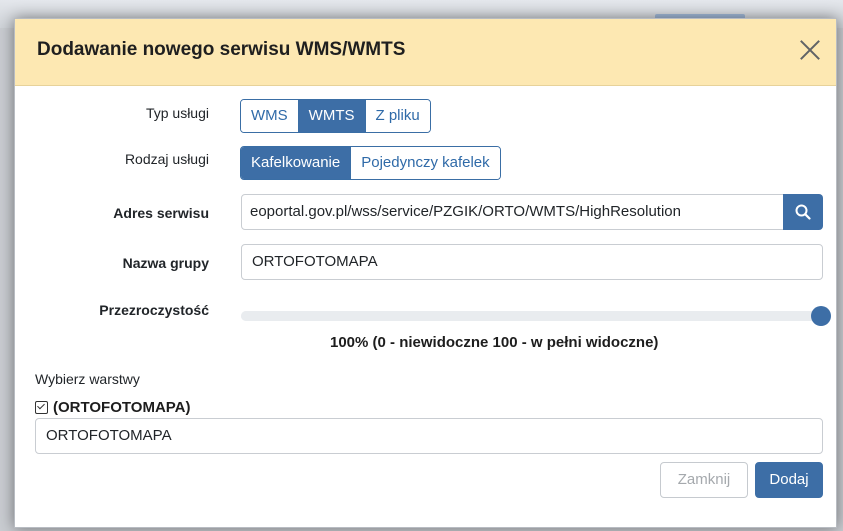 This screenshot has height=531, width=843. I want to click on slider-handle, so click(821, 316).